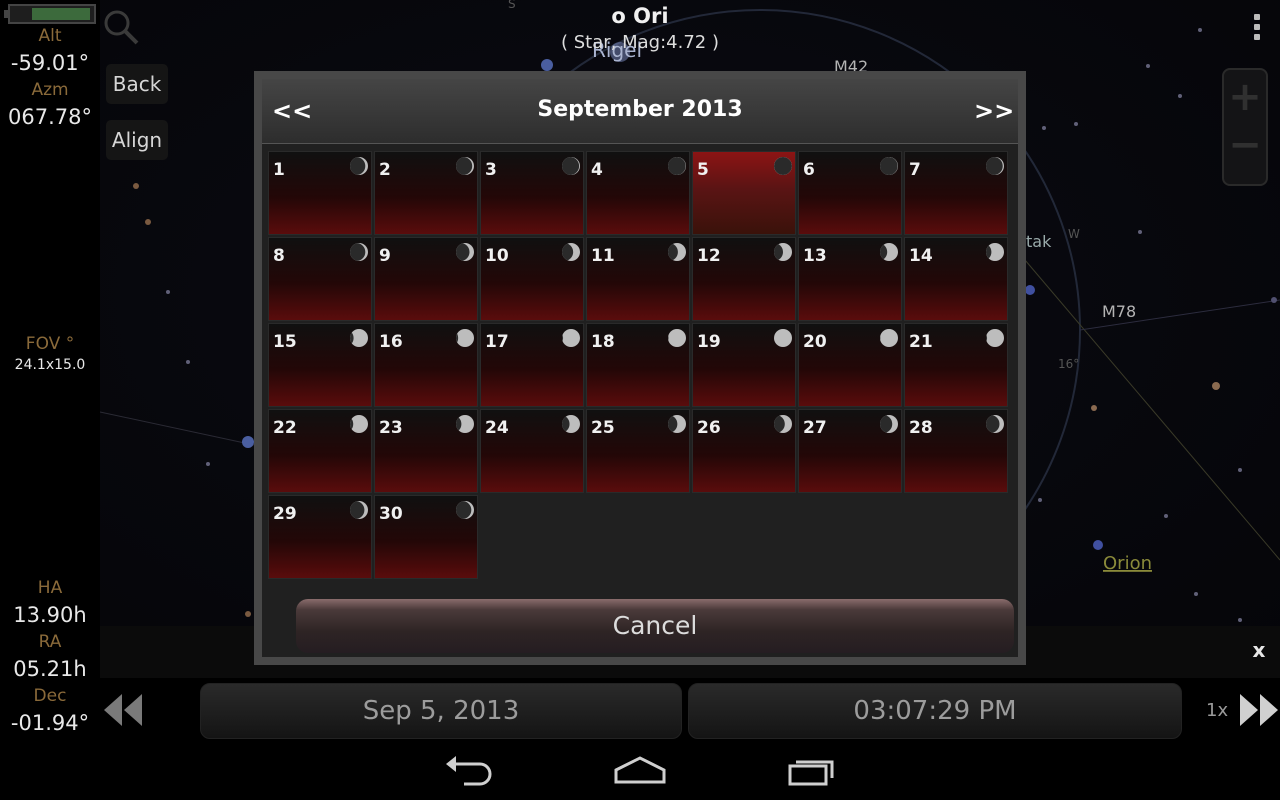 The height and width of the screenshot is (800, 1280). Describe the element at coordinates (999, 111) in the screenshot. I see `next-month-button: >>` at that location.